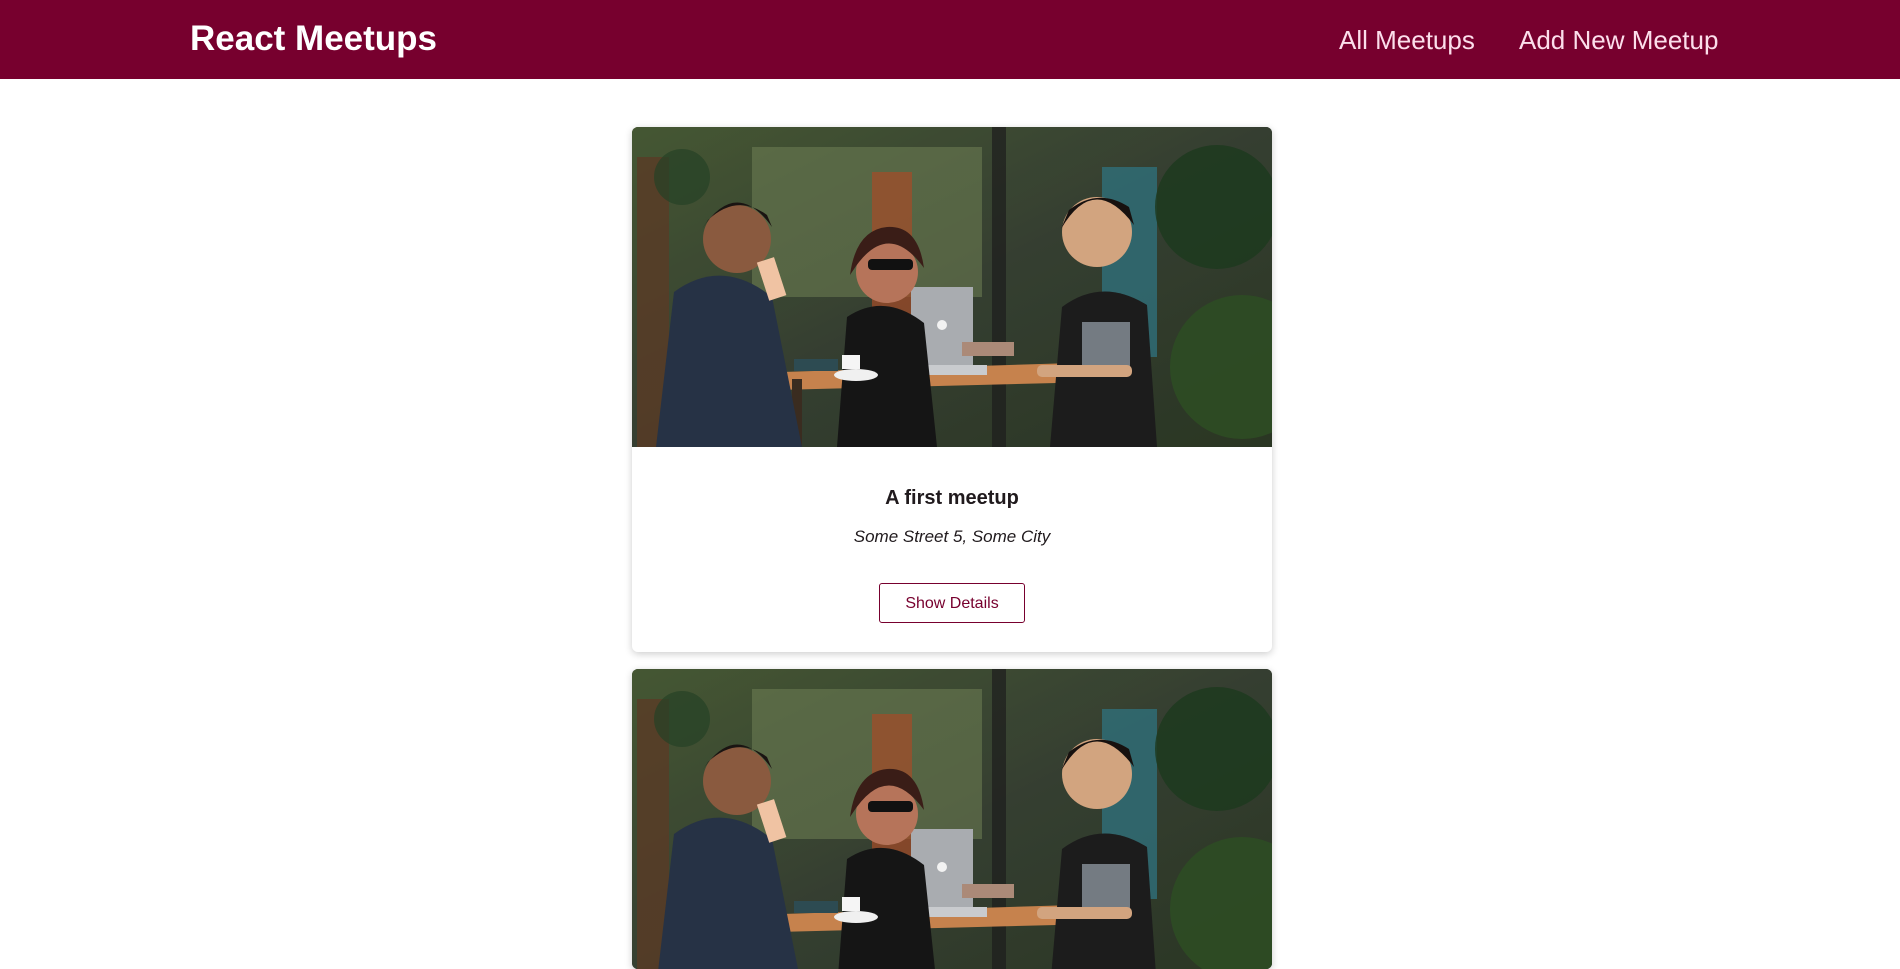  I want to click on main-header: React Meetups All Meetups Add New Meetup, so click(950, 39).